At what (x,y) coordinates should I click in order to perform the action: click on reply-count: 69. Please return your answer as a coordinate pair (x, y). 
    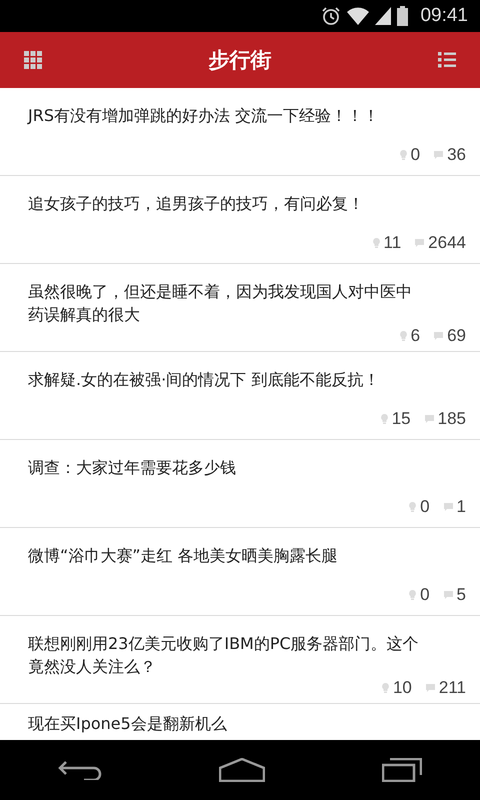
    Looking at the image, I should click on (456, 336).